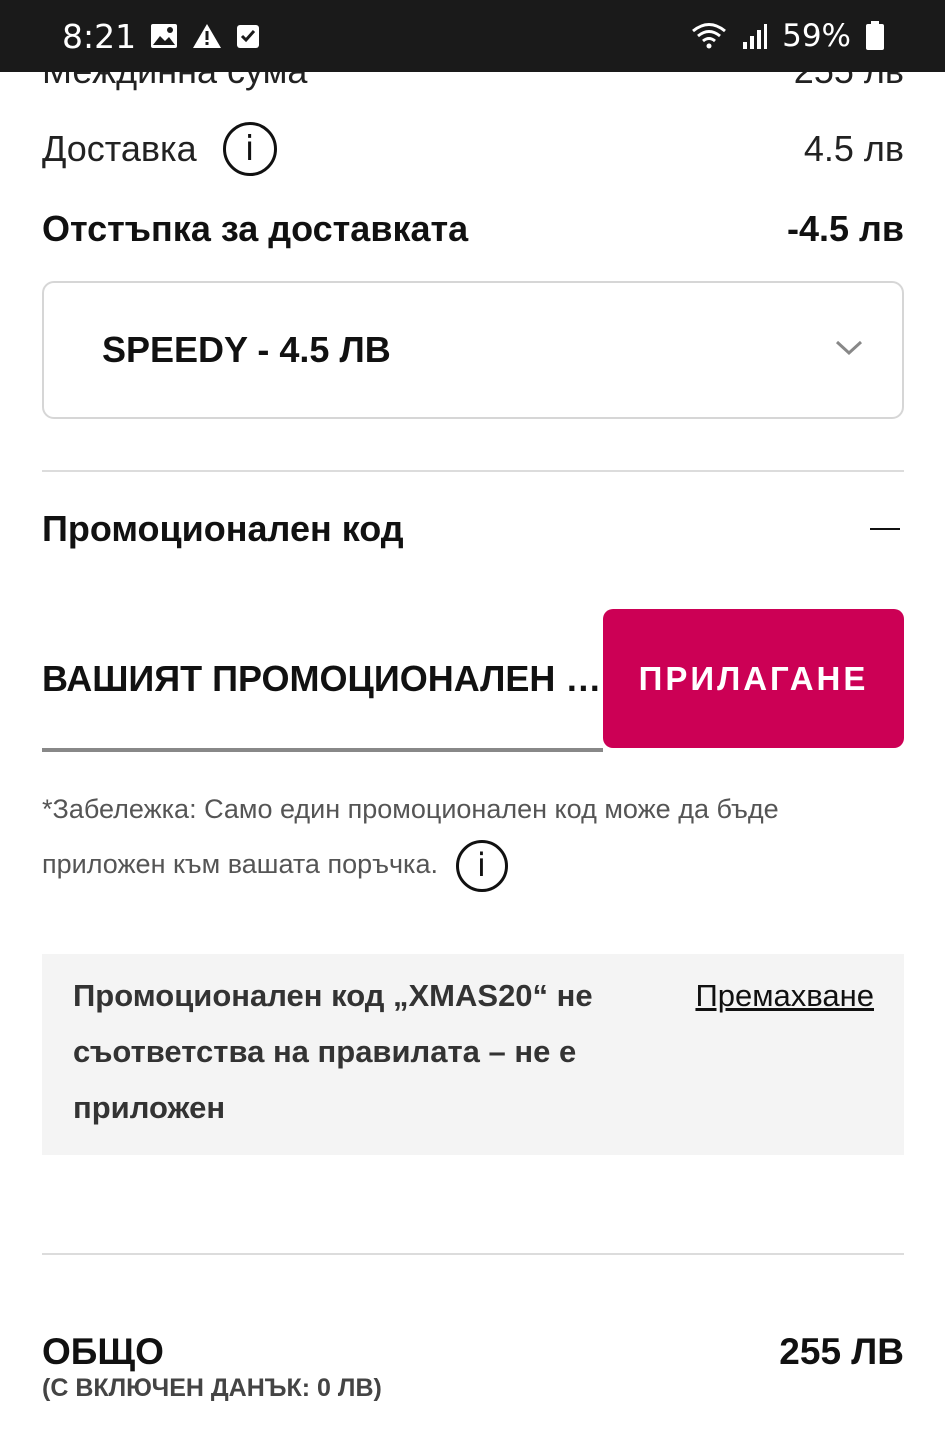  I want to click on delivery-info-icon: i, so click(249, 149).